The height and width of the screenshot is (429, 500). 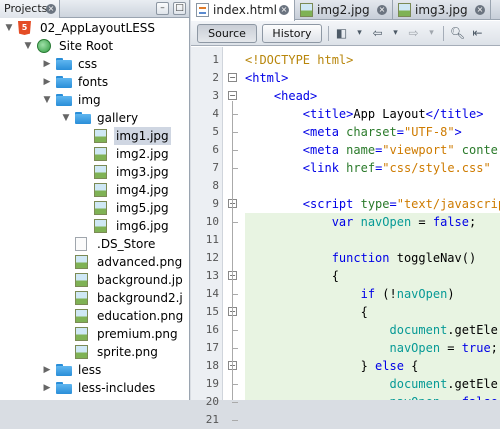 I want to click on tree-item: sprite.png, so click(x=94, y=352).